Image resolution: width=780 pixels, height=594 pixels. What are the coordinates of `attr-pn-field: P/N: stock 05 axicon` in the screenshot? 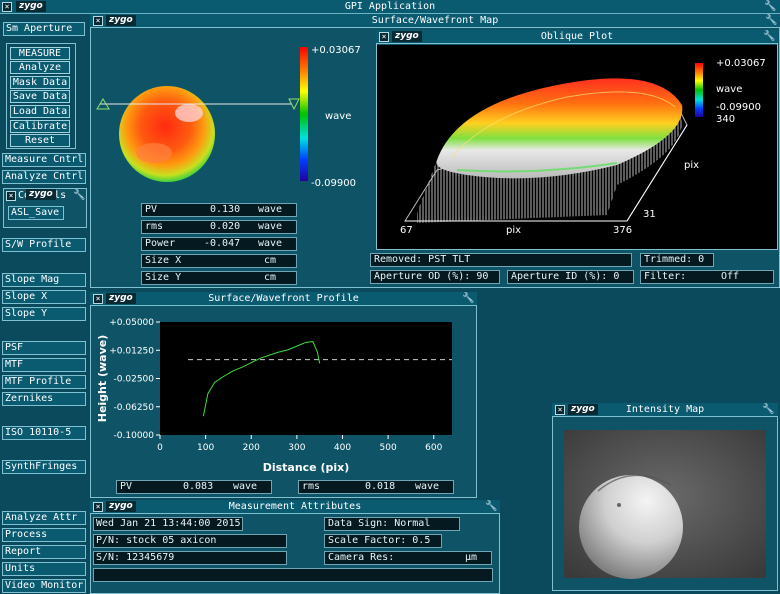 It's located at (190, 541).